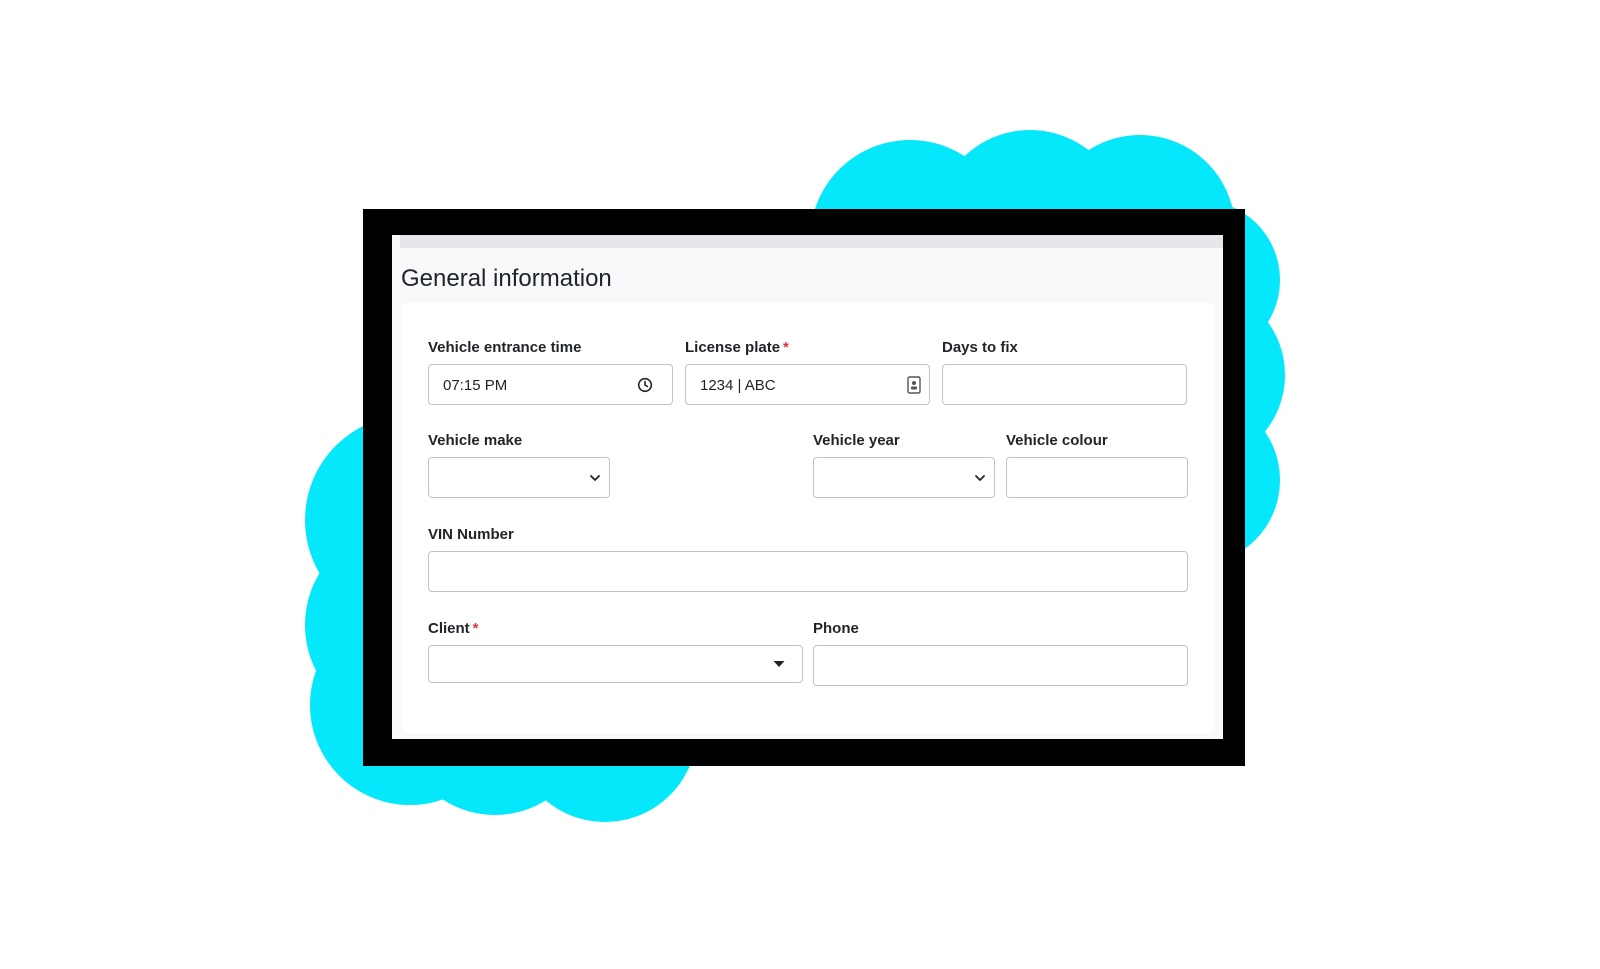 The width and height of the screenshot is (1600, 969). I want to click on vin-number-input, so click(808, 571).